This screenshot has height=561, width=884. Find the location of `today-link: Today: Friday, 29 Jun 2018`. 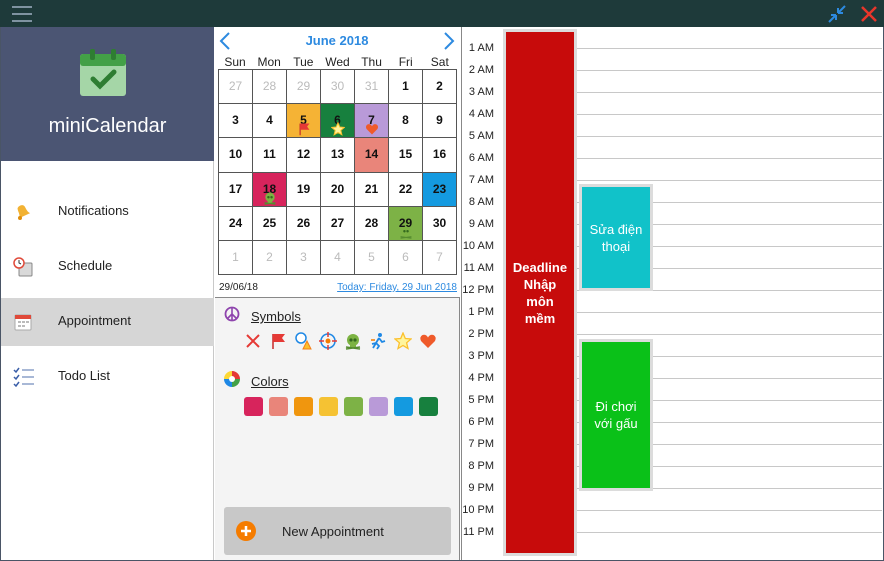

today-link: Today: Friday, 29 Jun 2018 is located at coordinates (388, 287).